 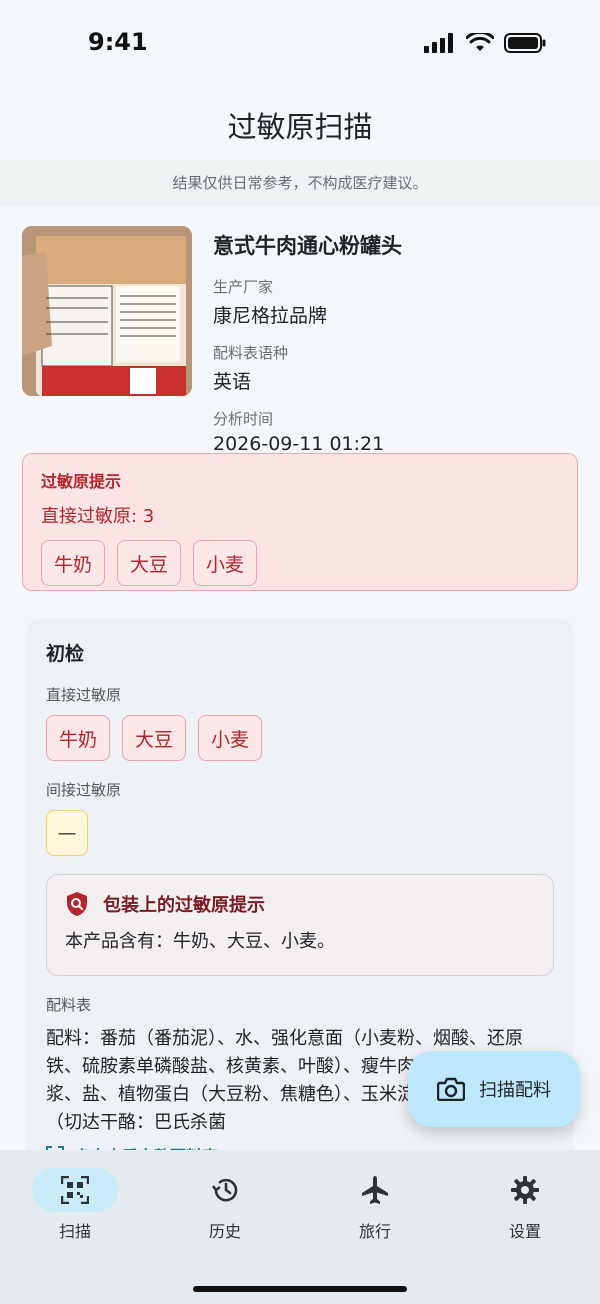 I want to click on history-icon, so click(x=224, y=1190).